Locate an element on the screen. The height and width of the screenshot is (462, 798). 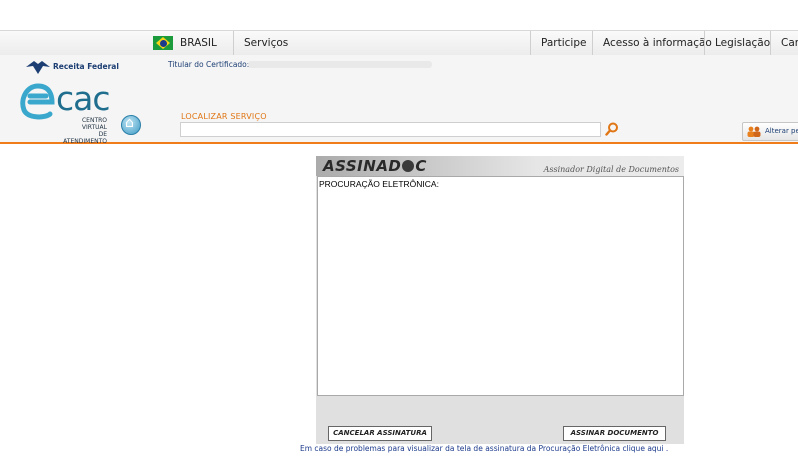
search-icon is located at coordinates (612, 129).